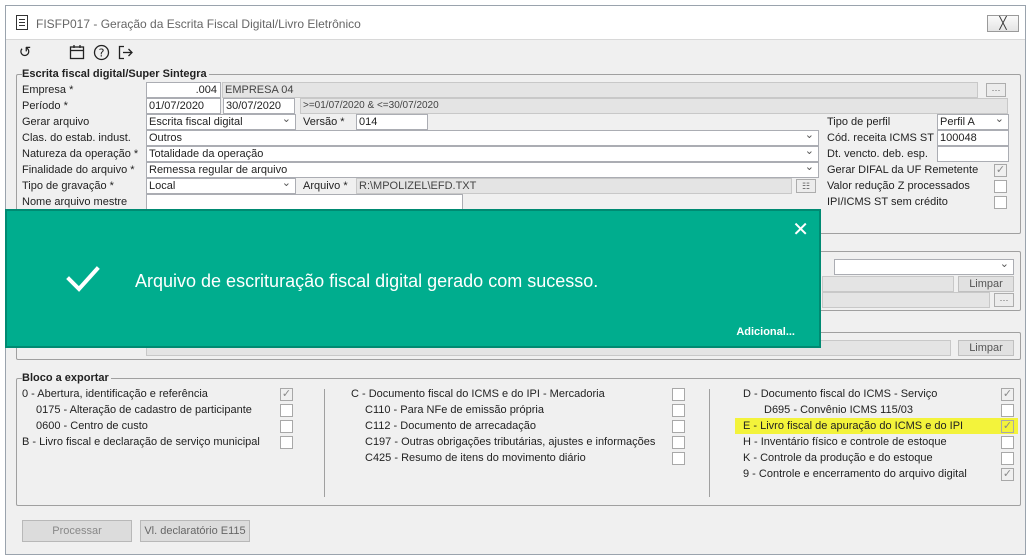  What do you see at coordinates (482, 138) in the screenshot?
I see `clas-estab-select: Outros` at bounding box center [482, 138].